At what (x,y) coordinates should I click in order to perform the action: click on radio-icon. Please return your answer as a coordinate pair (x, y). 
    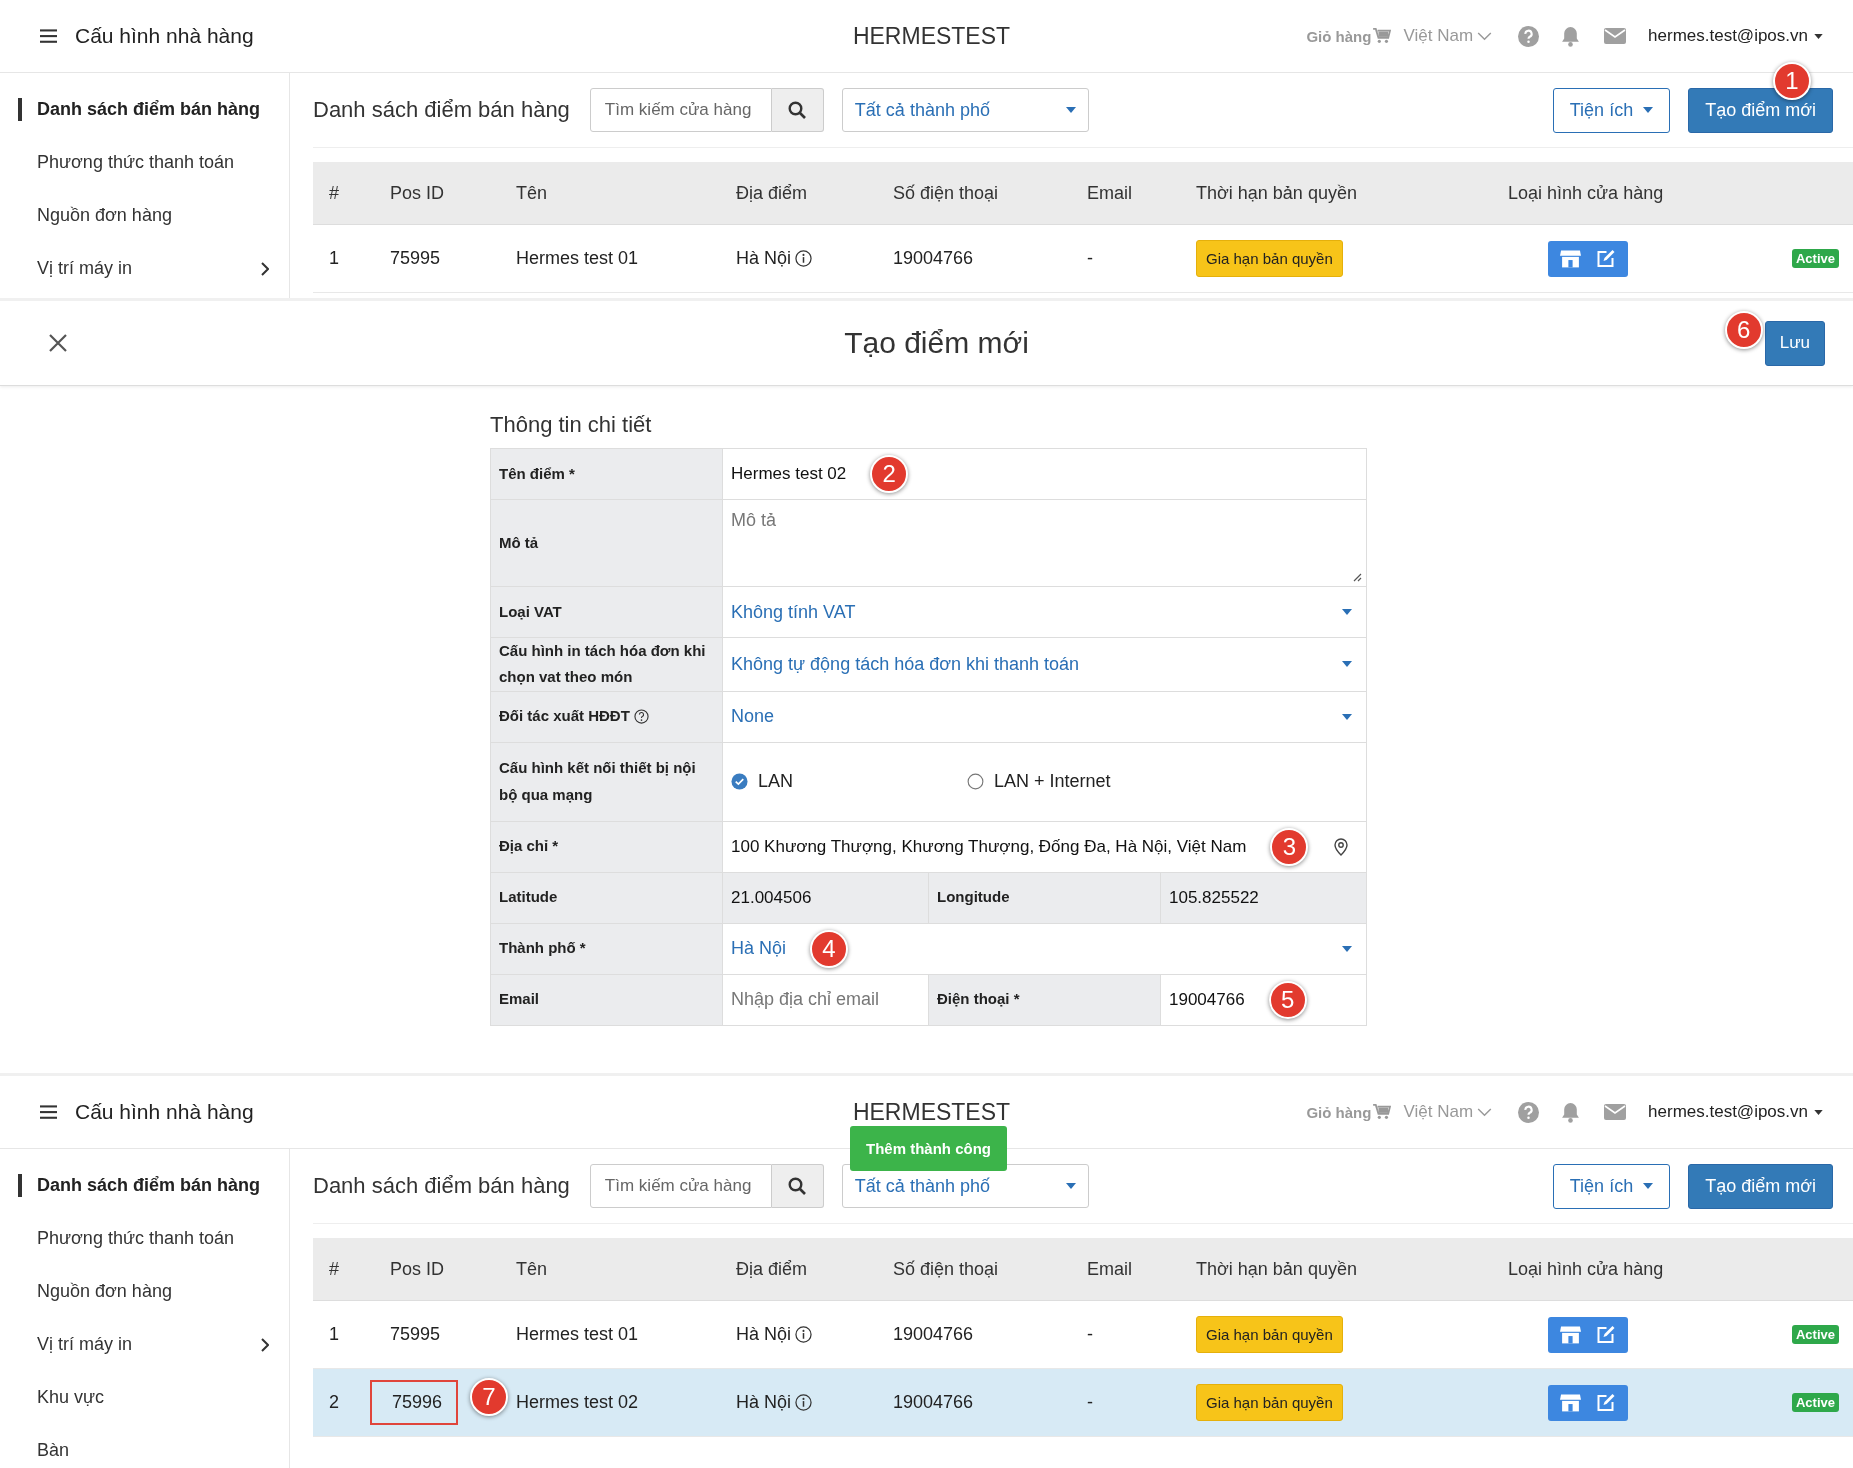
    Looking at the image, I should click on (975, 781).